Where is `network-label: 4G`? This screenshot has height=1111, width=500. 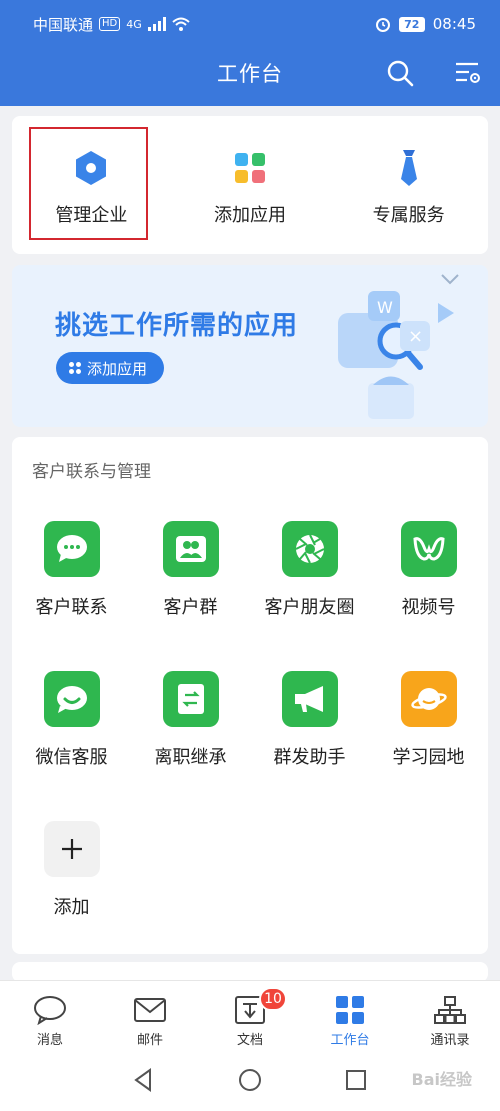 network-label: 4G is located at coordinates (134, 24).